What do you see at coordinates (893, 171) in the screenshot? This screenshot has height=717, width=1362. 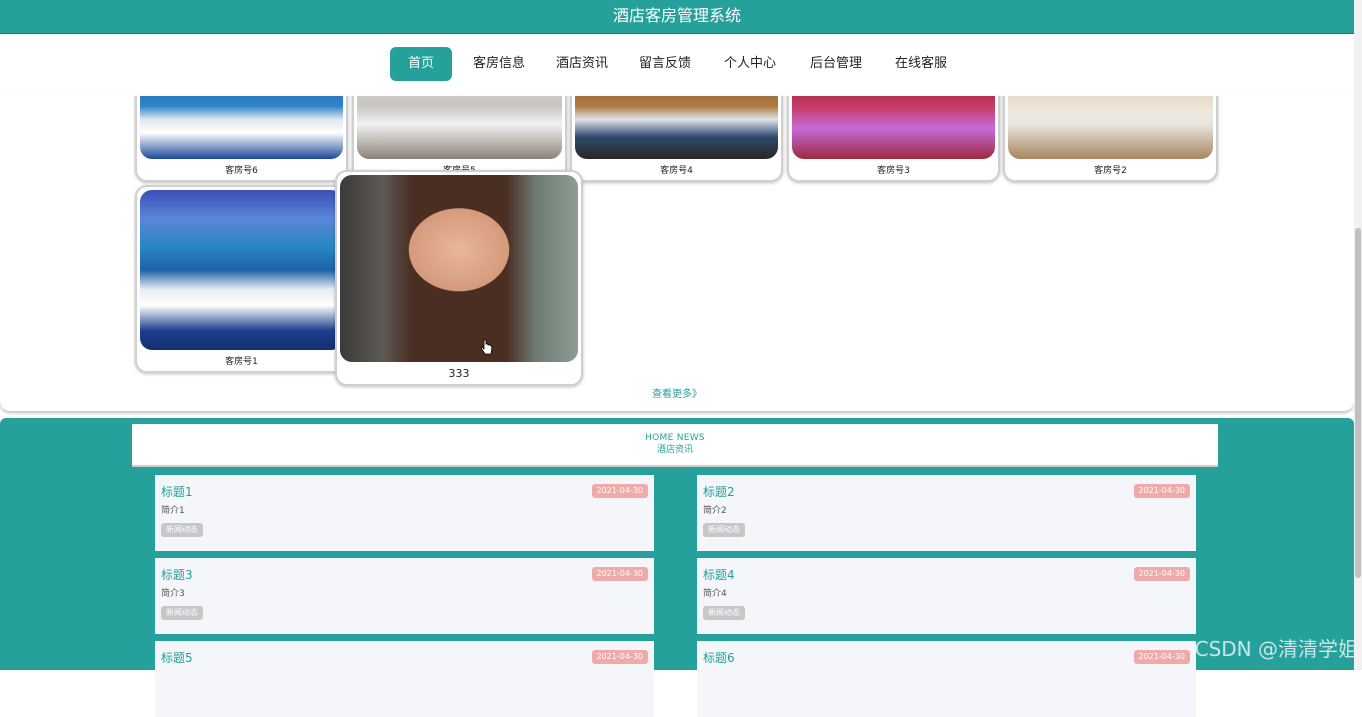 I see `room-label: 客房号3` at bounding box center [893, 171].